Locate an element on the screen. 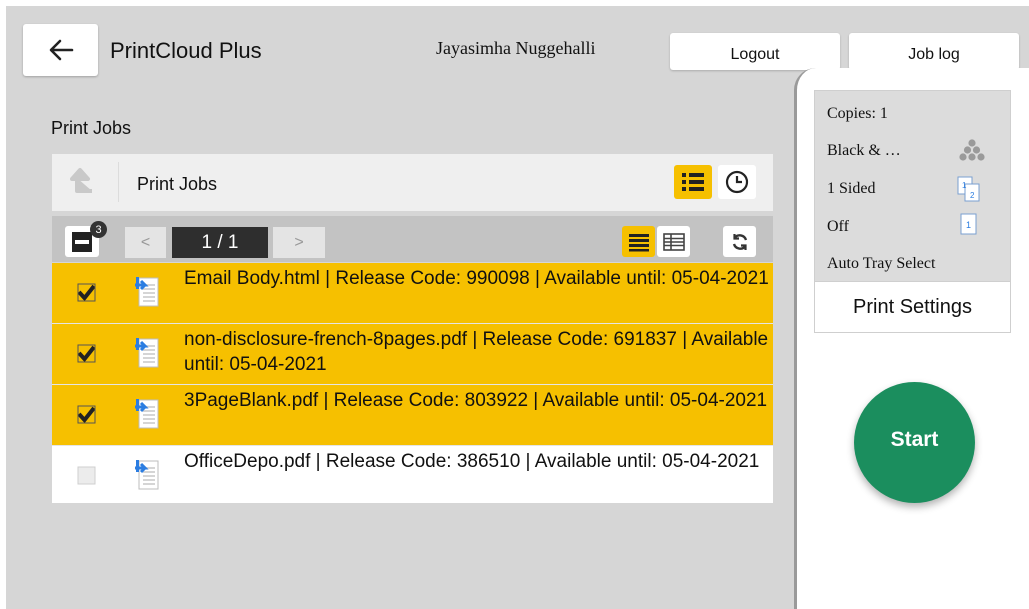 The width and height of the screenshot is (1029, 609). next-page-button: > is located at coordinates (299, 242).